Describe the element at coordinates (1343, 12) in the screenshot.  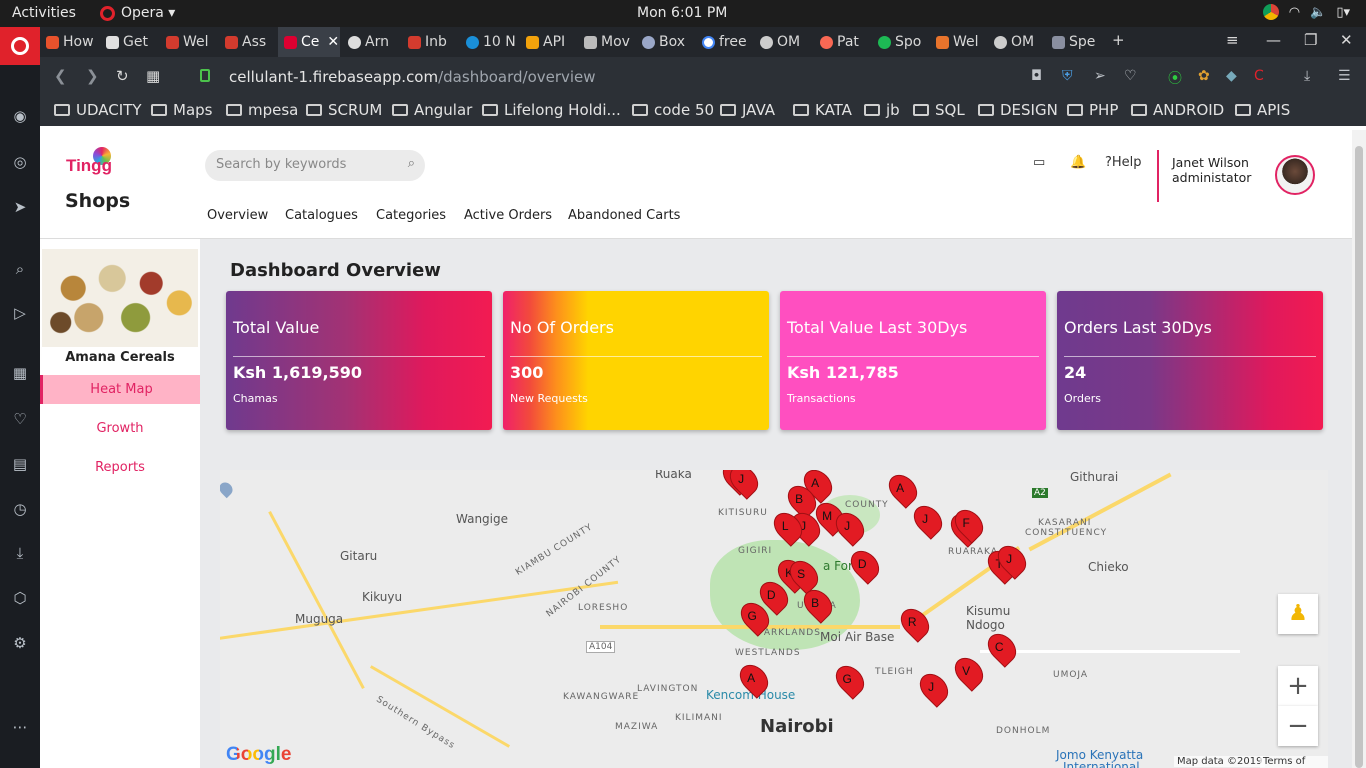
I see `battery-icon: ▯▾` at that location.